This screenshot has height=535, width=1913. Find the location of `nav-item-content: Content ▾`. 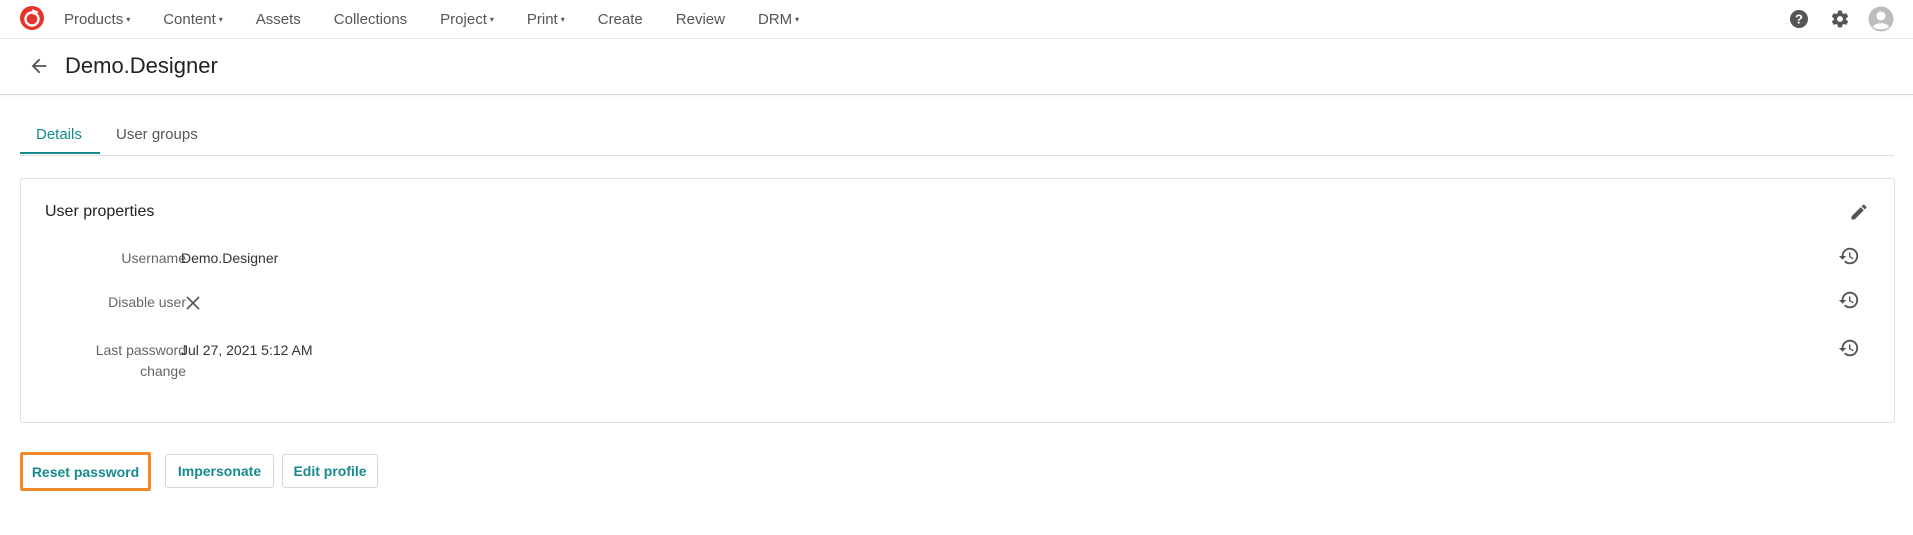

nav-item-content: Content ▾ is located at coordinates (193, 19).